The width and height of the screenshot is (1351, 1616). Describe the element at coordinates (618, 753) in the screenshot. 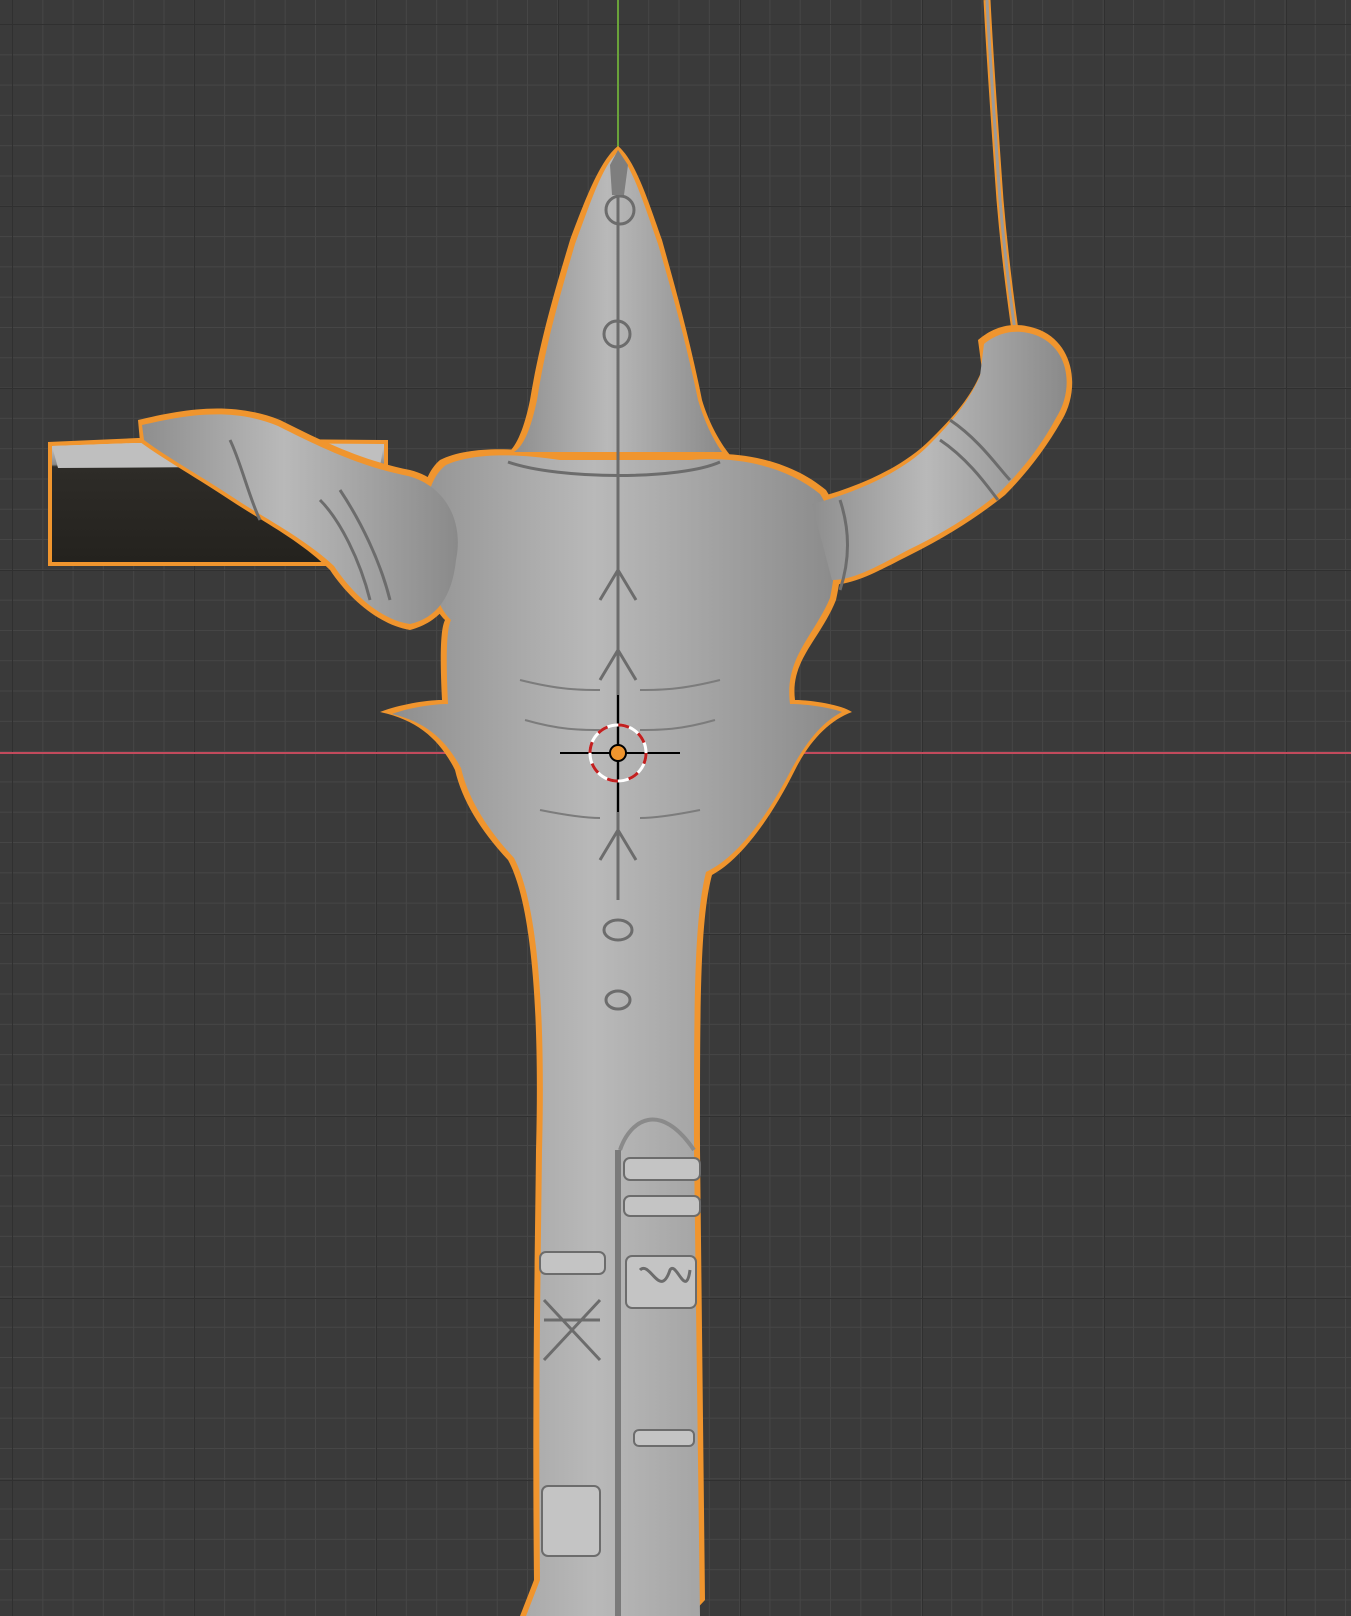

I see `object-origin-dot` at that location.